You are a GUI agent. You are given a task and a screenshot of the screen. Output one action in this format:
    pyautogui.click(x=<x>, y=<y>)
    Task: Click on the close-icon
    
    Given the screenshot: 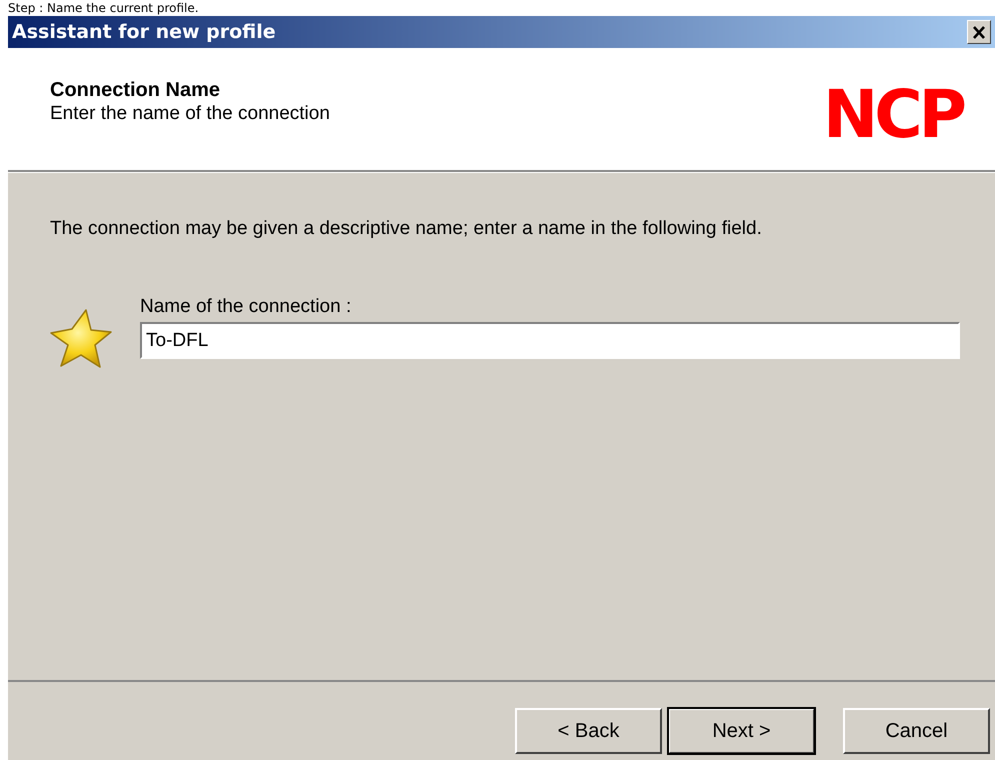 What is the action you would take?
    pyautogui.click(x=979, y=32)
    